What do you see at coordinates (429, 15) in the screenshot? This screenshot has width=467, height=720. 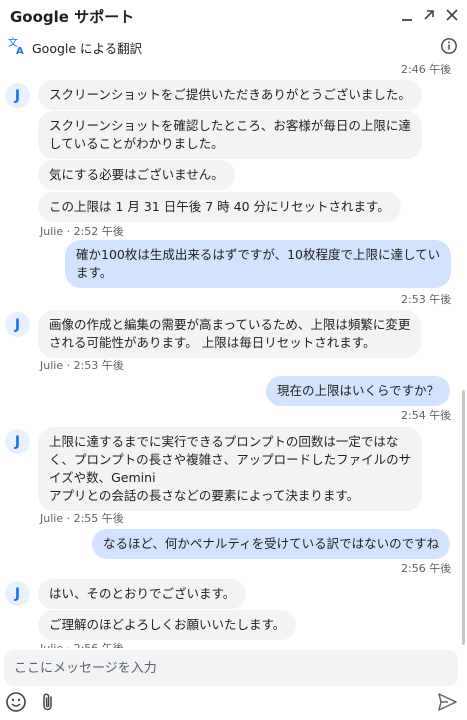 I see `popout-icon` at bounding box center [429, 15].